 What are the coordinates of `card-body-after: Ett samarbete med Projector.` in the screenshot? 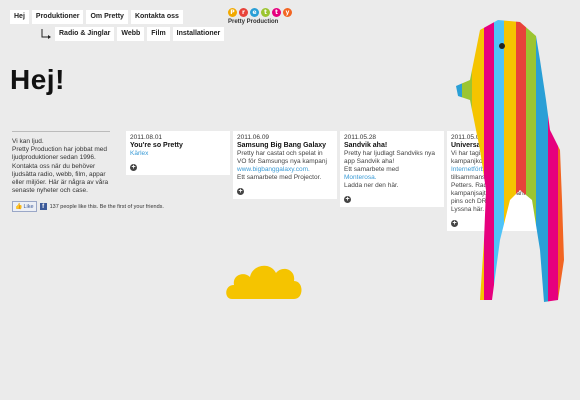 It's located at (279, 177).